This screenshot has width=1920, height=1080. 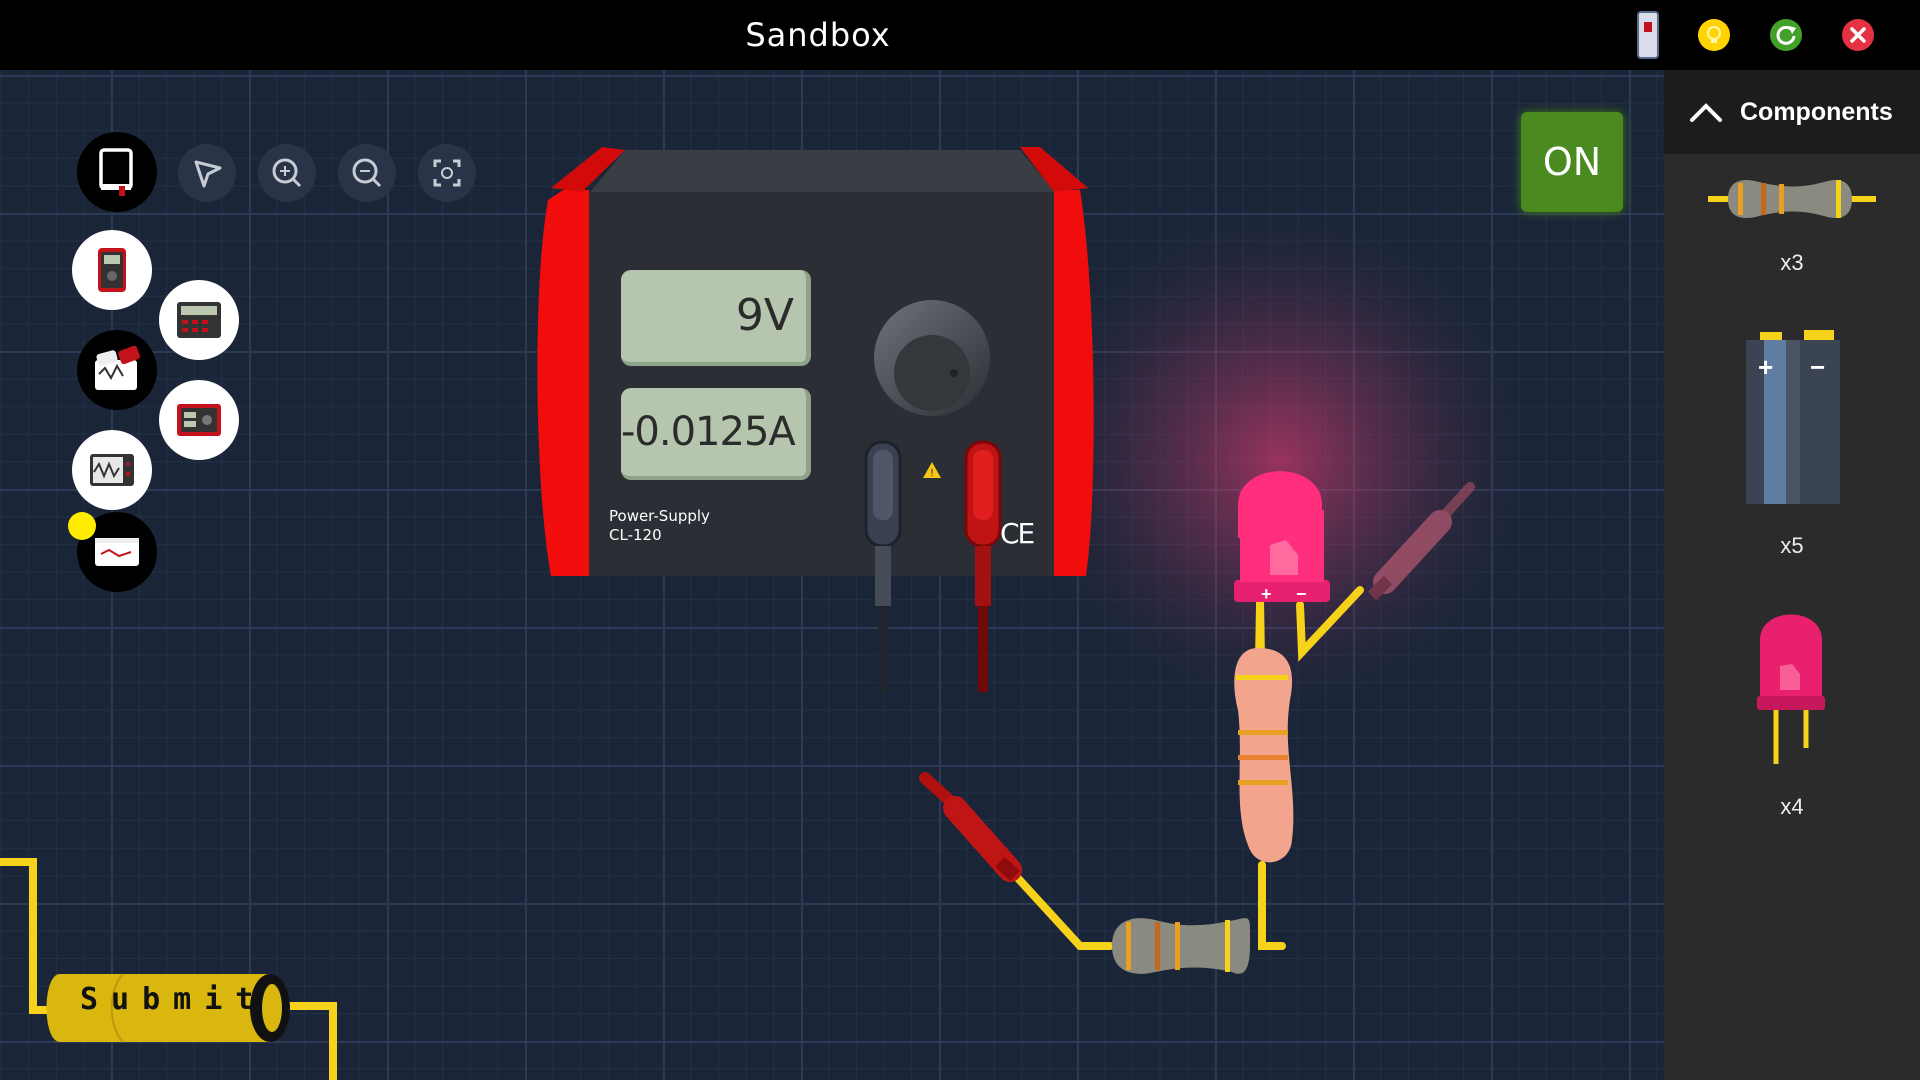 What do you see at coordinates (1765, 367) in the screenshot?
I see `battery-plus-label: +` at bounding box center [1765, 367].